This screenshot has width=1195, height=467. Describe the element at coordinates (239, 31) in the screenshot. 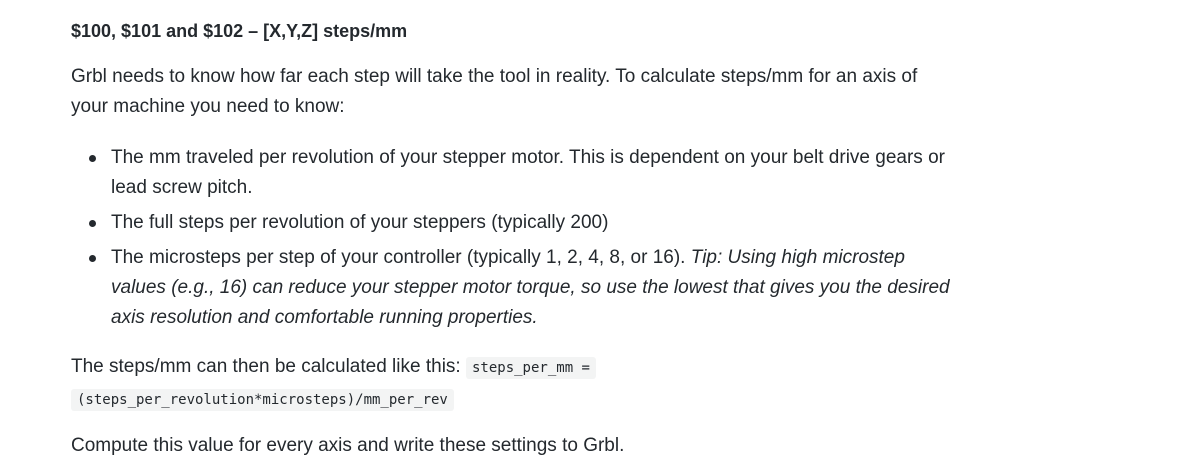

I see `section-heading: $100, $101 and $102 – [X,Y,Z] steps/mm` at that location.